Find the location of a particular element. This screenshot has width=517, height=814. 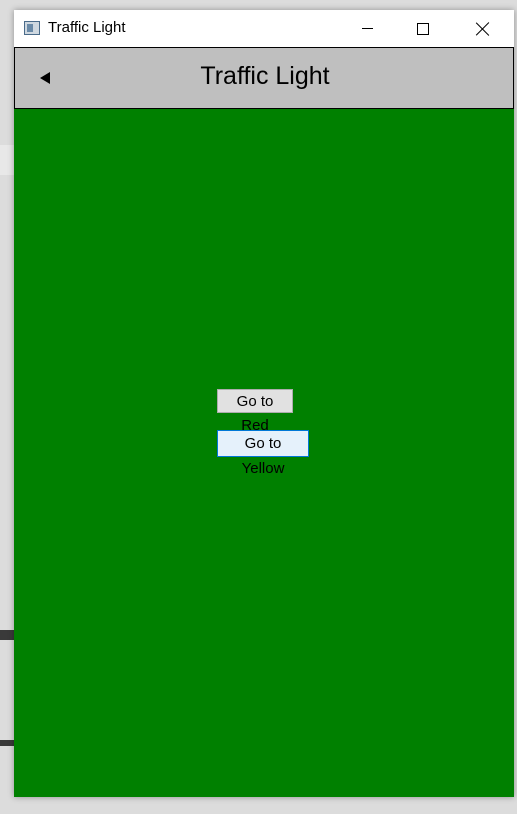

minimize-icon is located at coordinates (367, 28).